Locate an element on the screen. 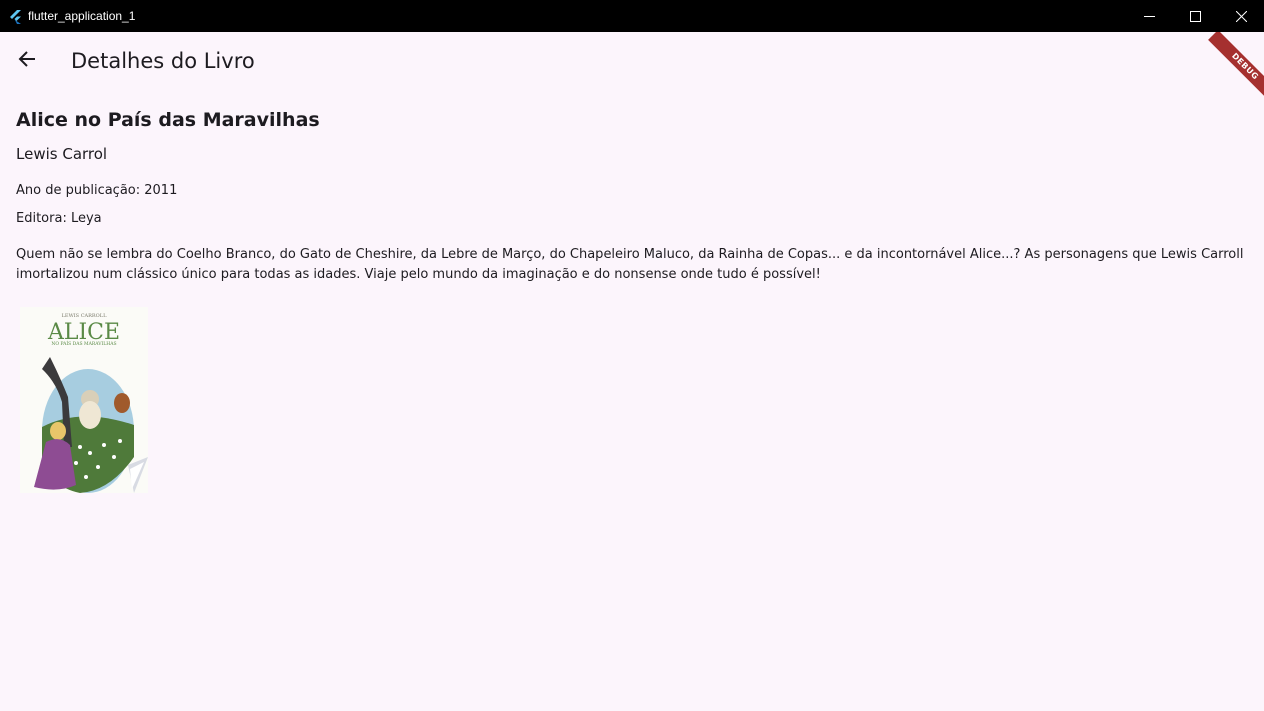  arrow-back-icon is located at coordinates (27, 61).